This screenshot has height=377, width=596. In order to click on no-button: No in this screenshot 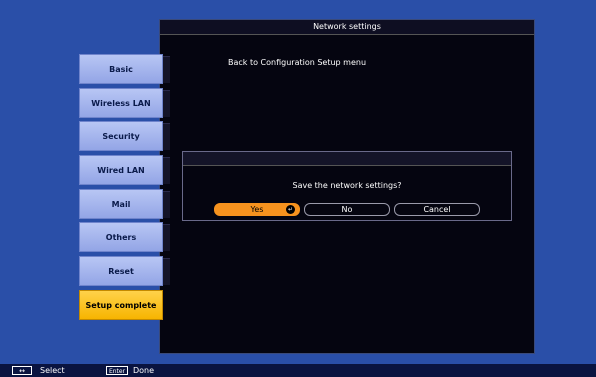, I will do `click(347, 209)`.